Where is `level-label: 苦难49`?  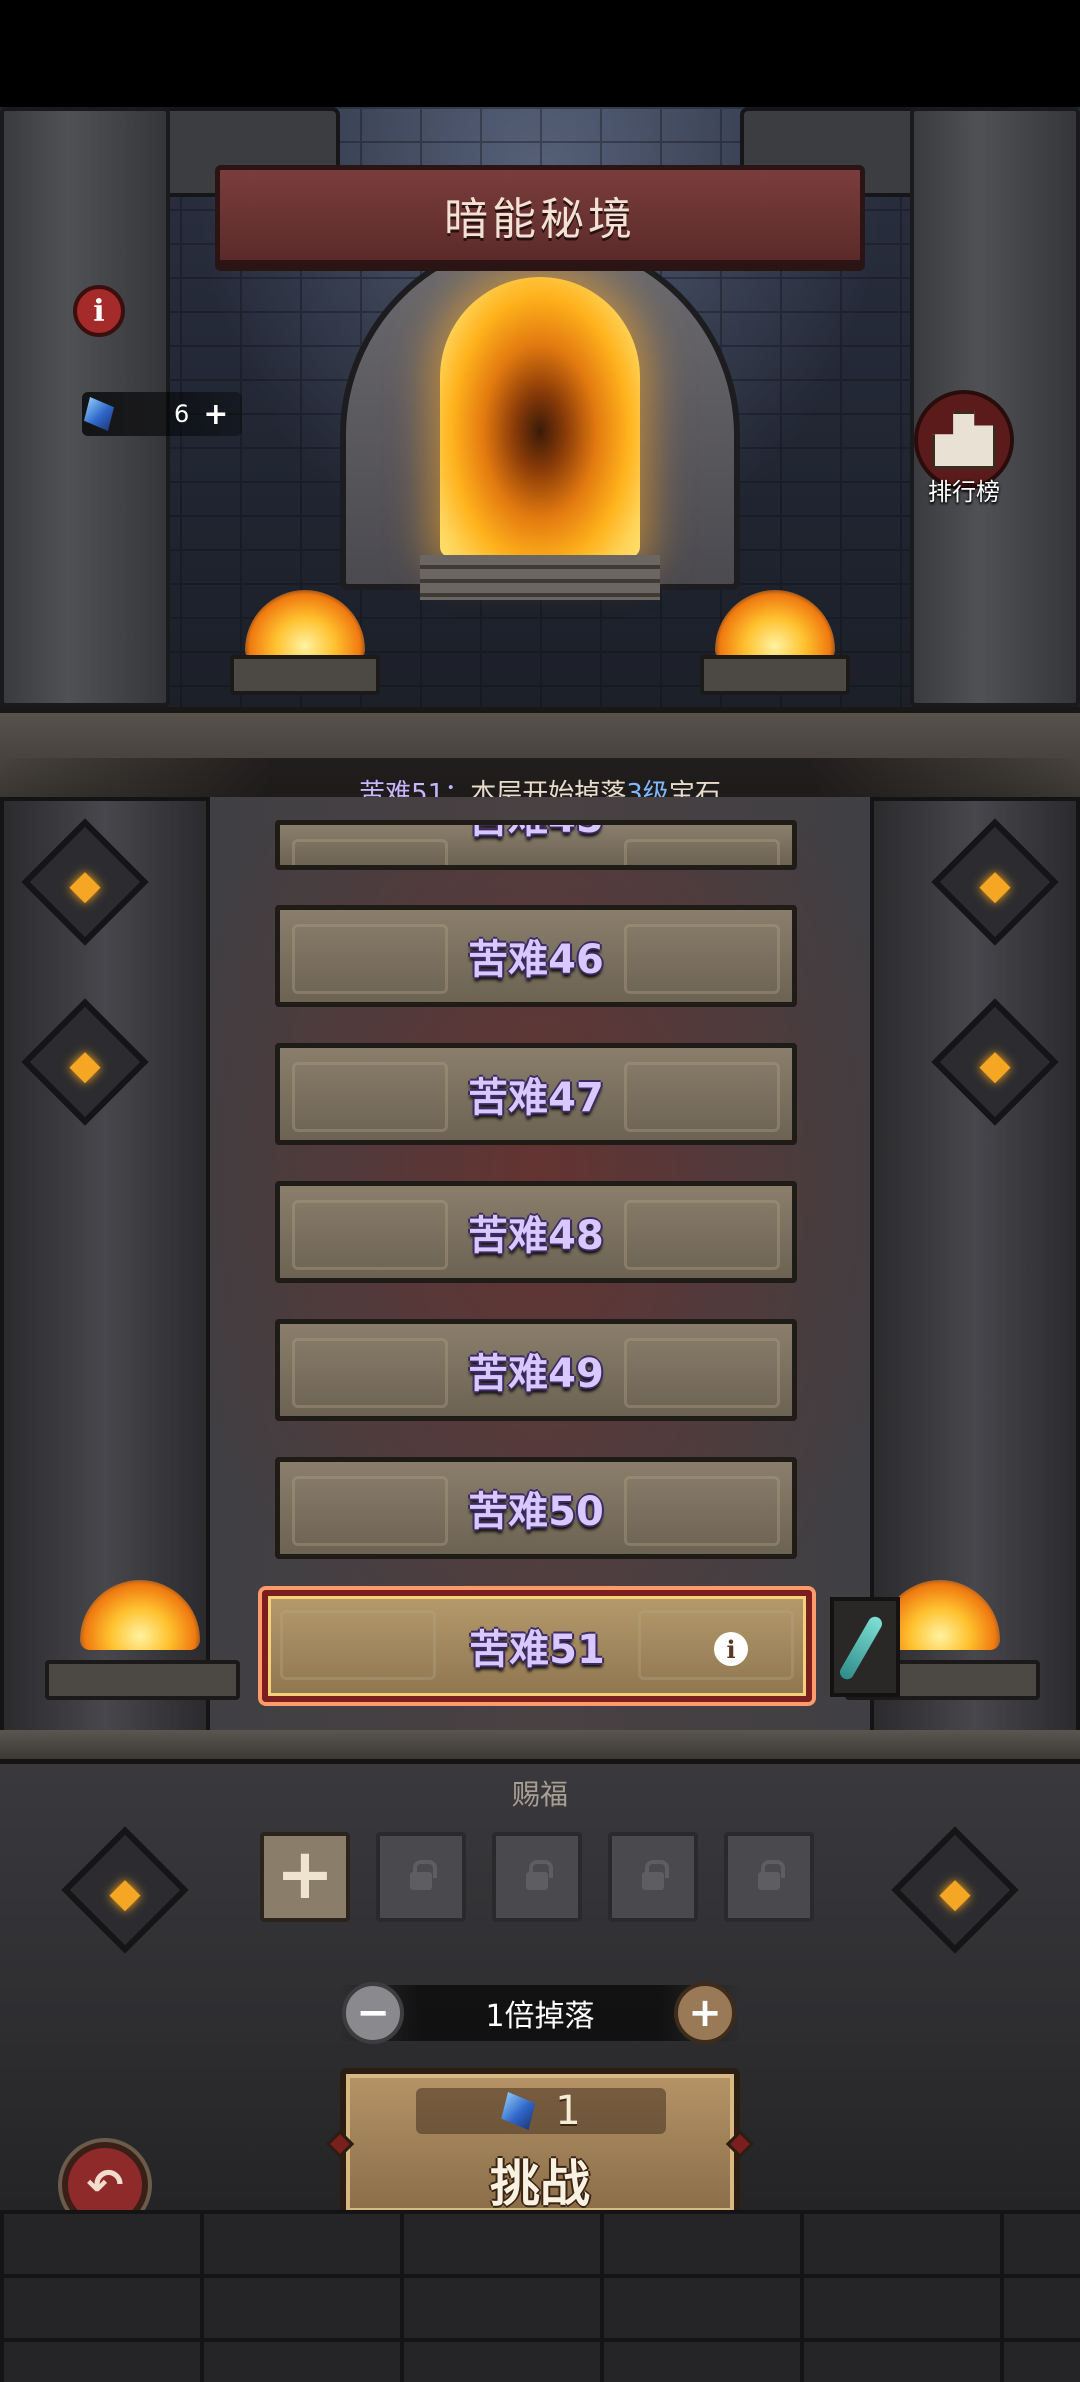
level-label: 苦难49 is located at coordinates (536, 1374).